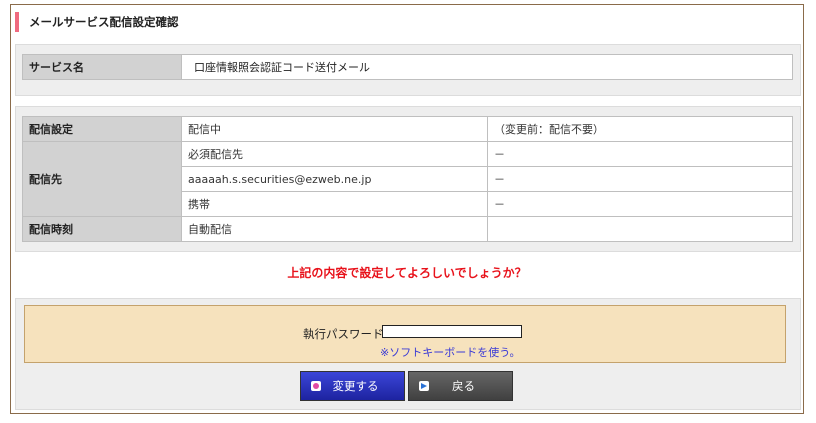 The width and height of the screenshot is (816, 423). I want to click on service-label: サービス名, so click(102, 67).